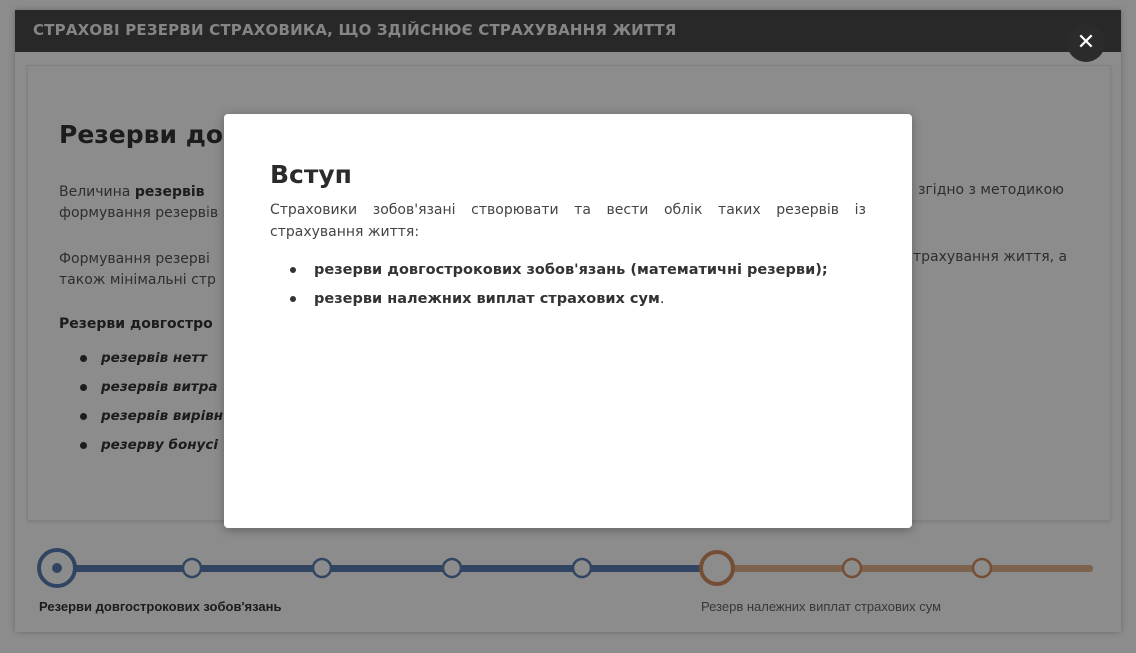 Image resolution: width=1136 pixels, height=653 pixels. I want to click on list-item: резерви належних виплат страхових сум., so click(559, 305).